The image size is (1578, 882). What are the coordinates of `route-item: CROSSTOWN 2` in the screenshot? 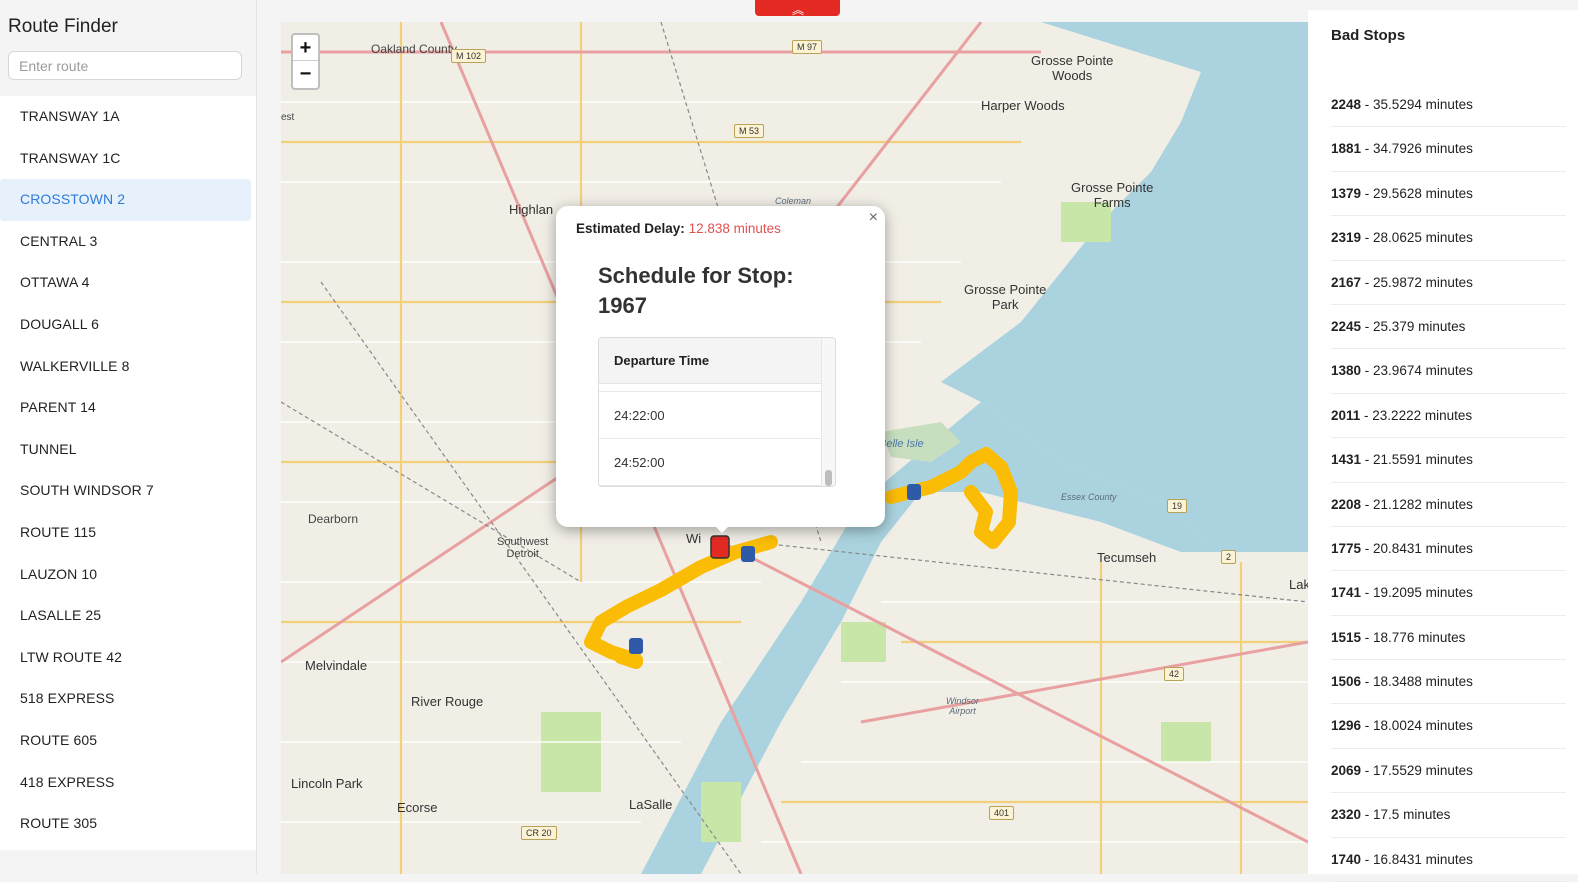 It's located at (125, 200).